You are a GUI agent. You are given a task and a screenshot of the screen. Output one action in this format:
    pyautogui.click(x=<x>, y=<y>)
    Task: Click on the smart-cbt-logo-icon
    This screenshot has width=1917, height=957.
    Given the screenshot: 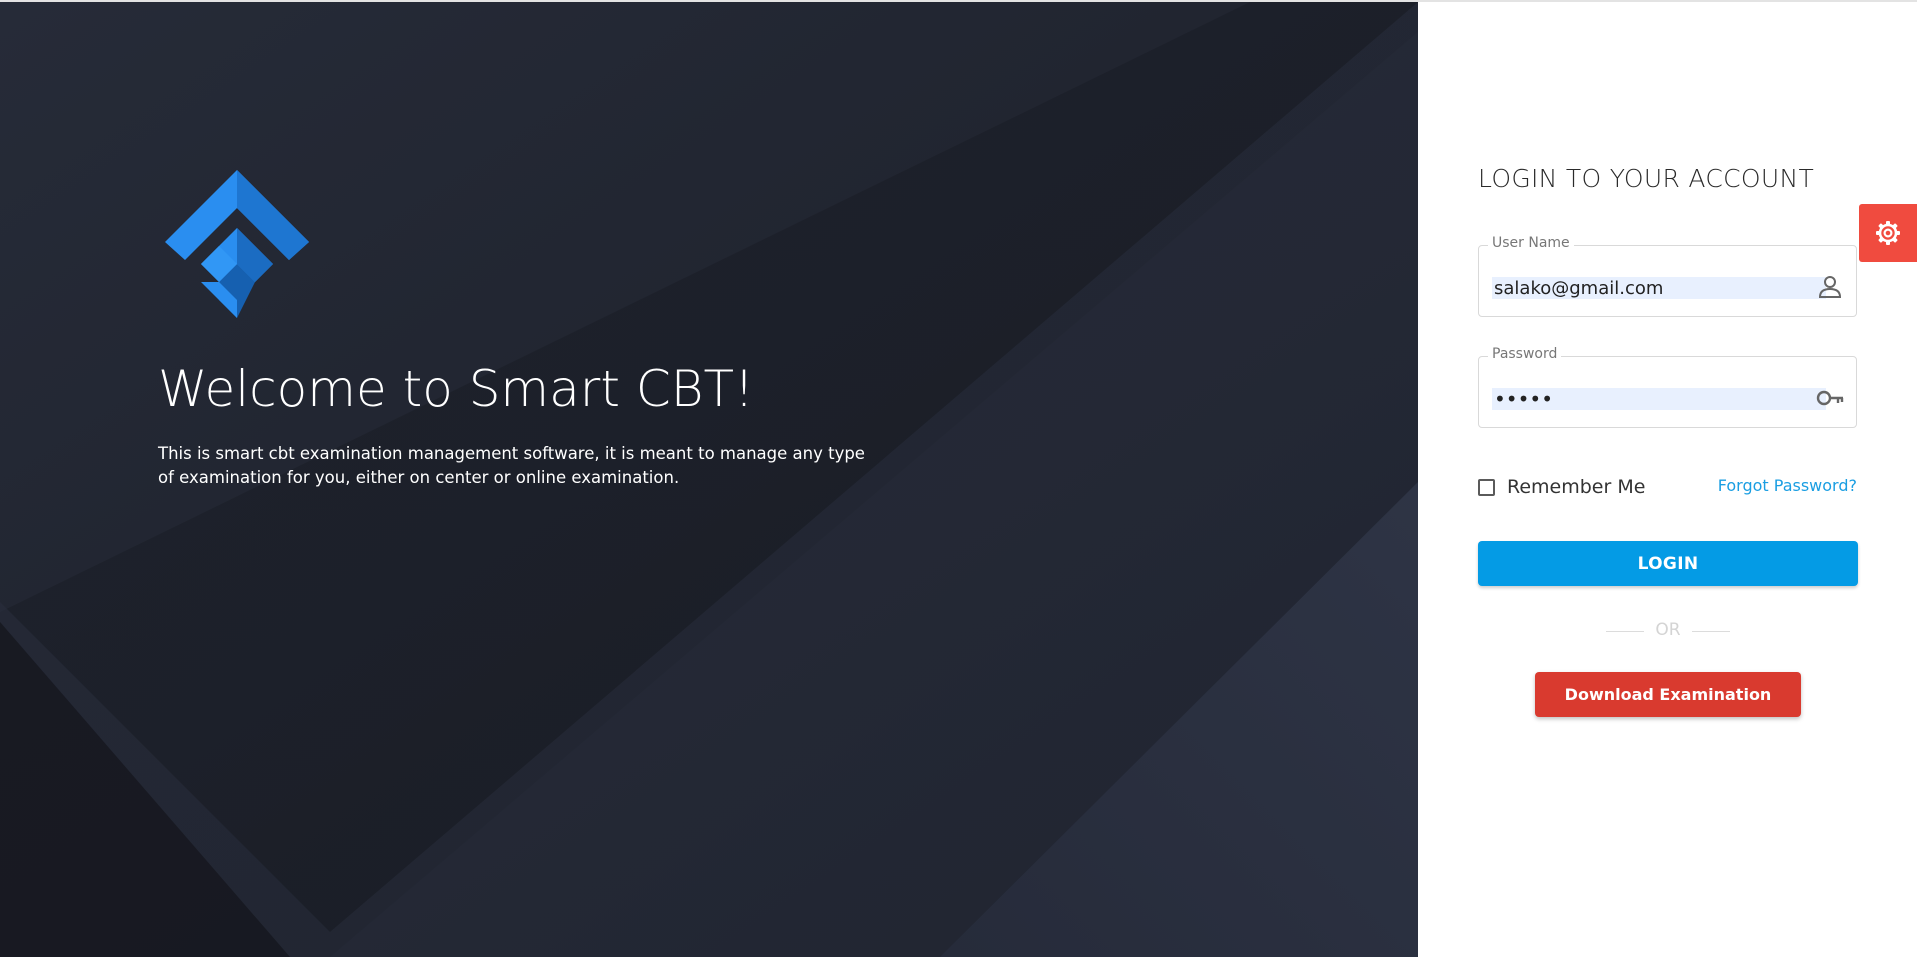 What is the action you would take?
    pyautogui.click(x=237, y=244)
    